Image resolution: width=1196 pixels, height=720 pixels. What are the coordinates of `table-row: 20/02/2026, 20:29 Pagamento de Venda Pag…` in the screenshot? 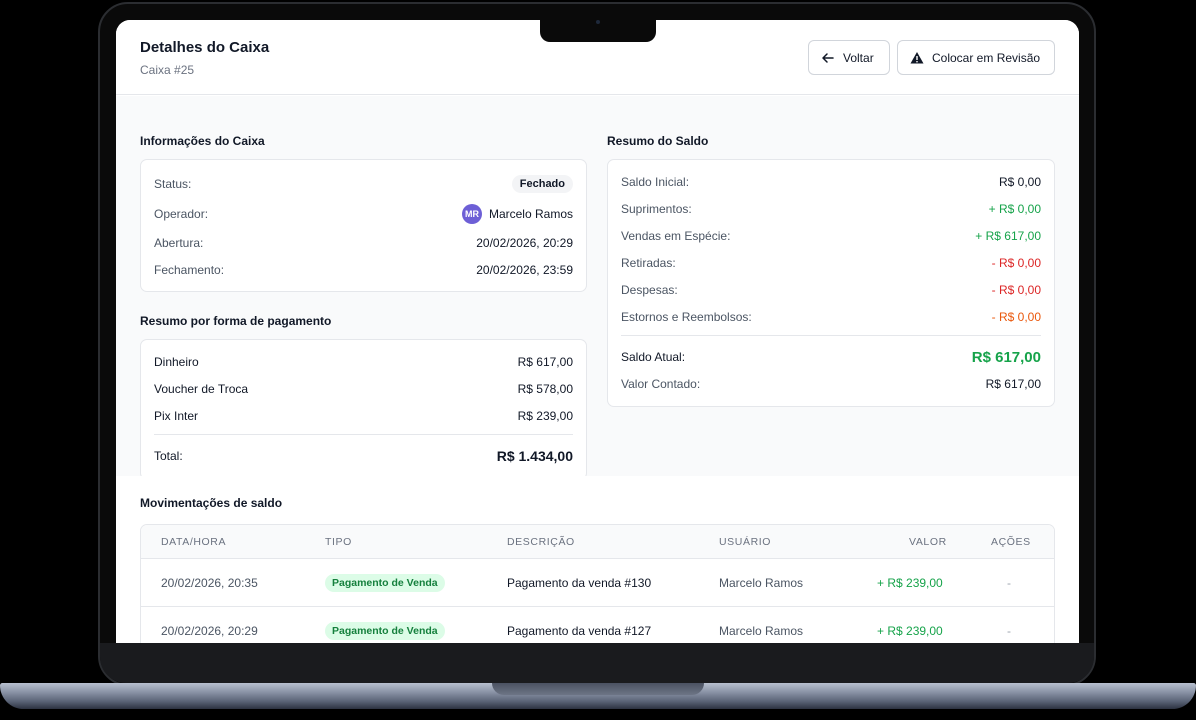 It's located at (597, 625).